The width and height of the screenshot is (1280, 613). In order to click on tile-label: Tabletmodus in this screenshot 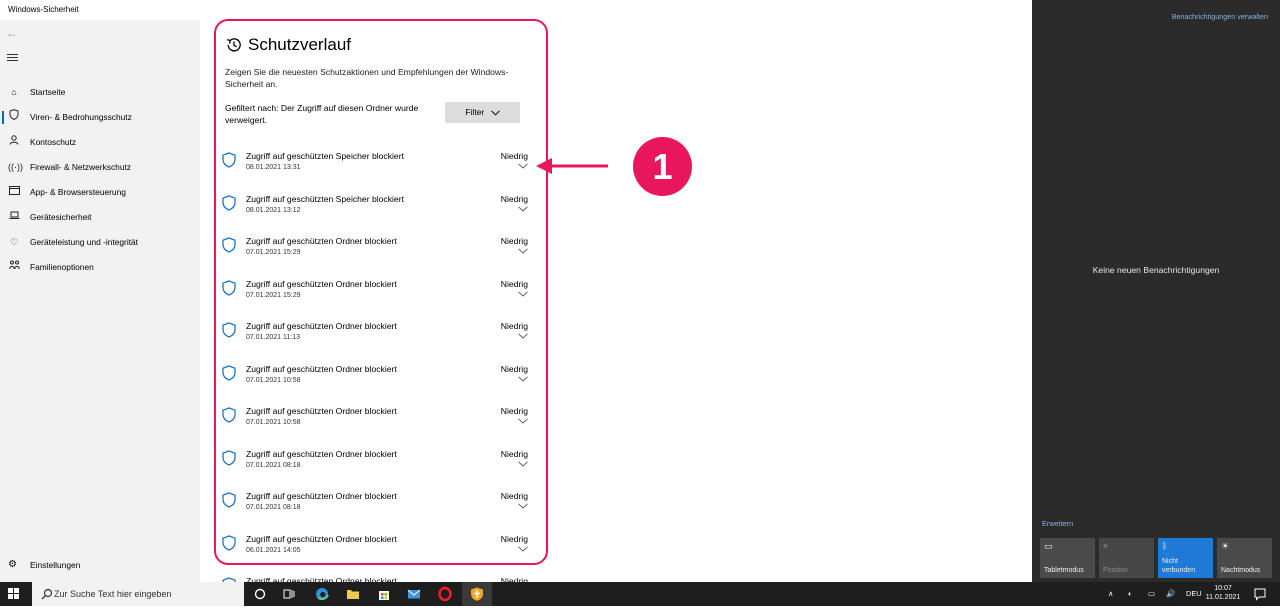, I will do `click(1064, 570)`.